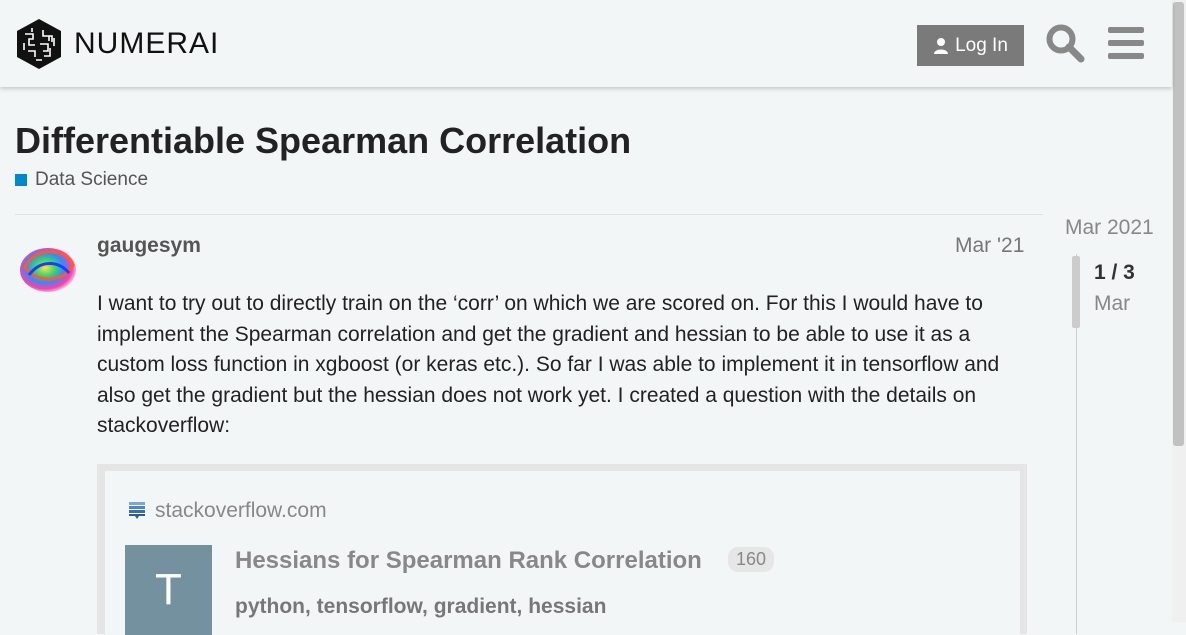 The width and height of the screenshot is (1186, 635). What do you see at coordinates (468, 561) in the screenshot?
I see `onebox-question-title: Hessians for Spearman Rank Correlation` at bounding box center [468, 561].